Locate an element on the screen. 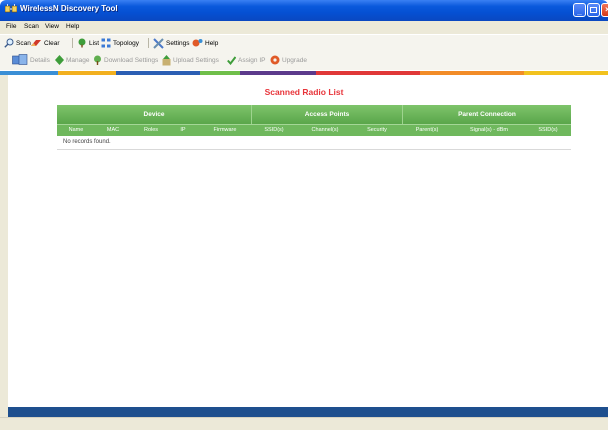 Image resolution: width=608 pixels, height=430 pixels. topology-button: Topology is located at coordinates (120, 43).